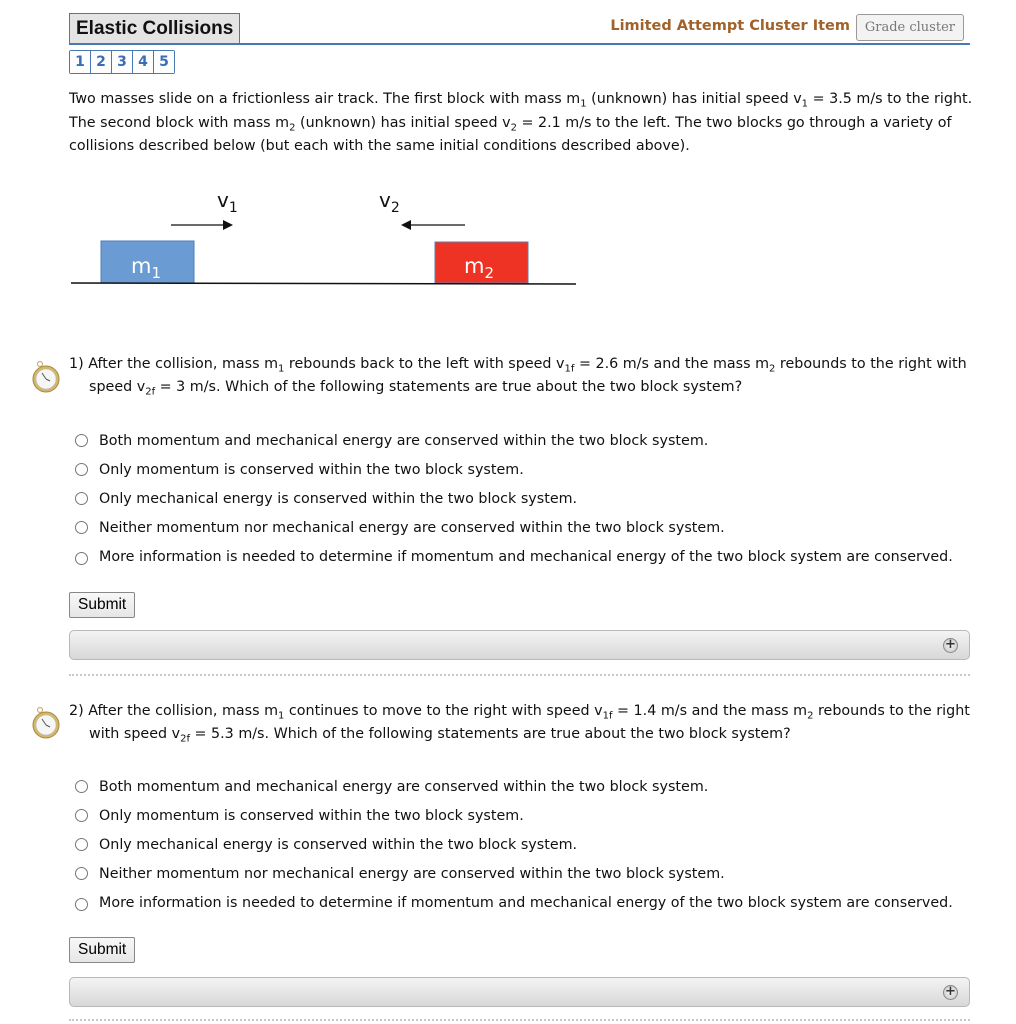  What do you see at coordinates (519, 44) in the screenshot?
I see `header-divider` at bounding box center [519, 44].